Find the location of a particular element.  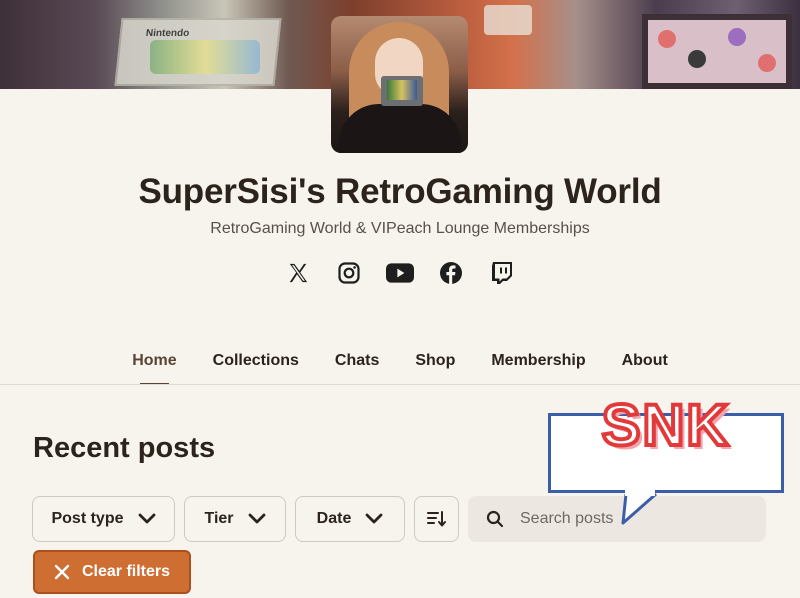

tab-shop: Shop is located at coordinates (435, 367).